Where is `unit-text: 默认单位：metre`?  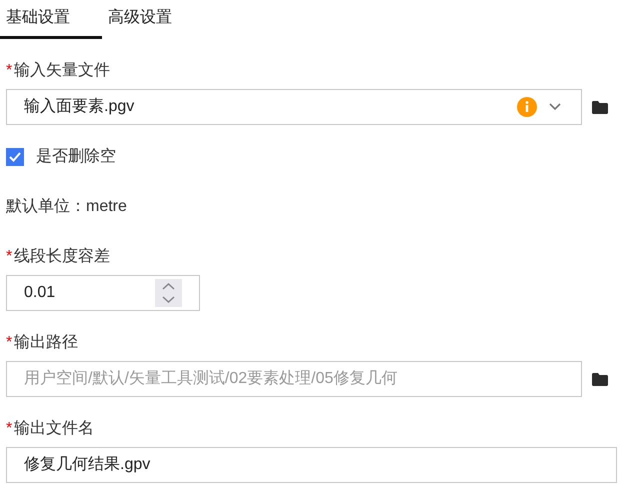 unit-text: 默认单位：metre is located at coordinates (66, 207).